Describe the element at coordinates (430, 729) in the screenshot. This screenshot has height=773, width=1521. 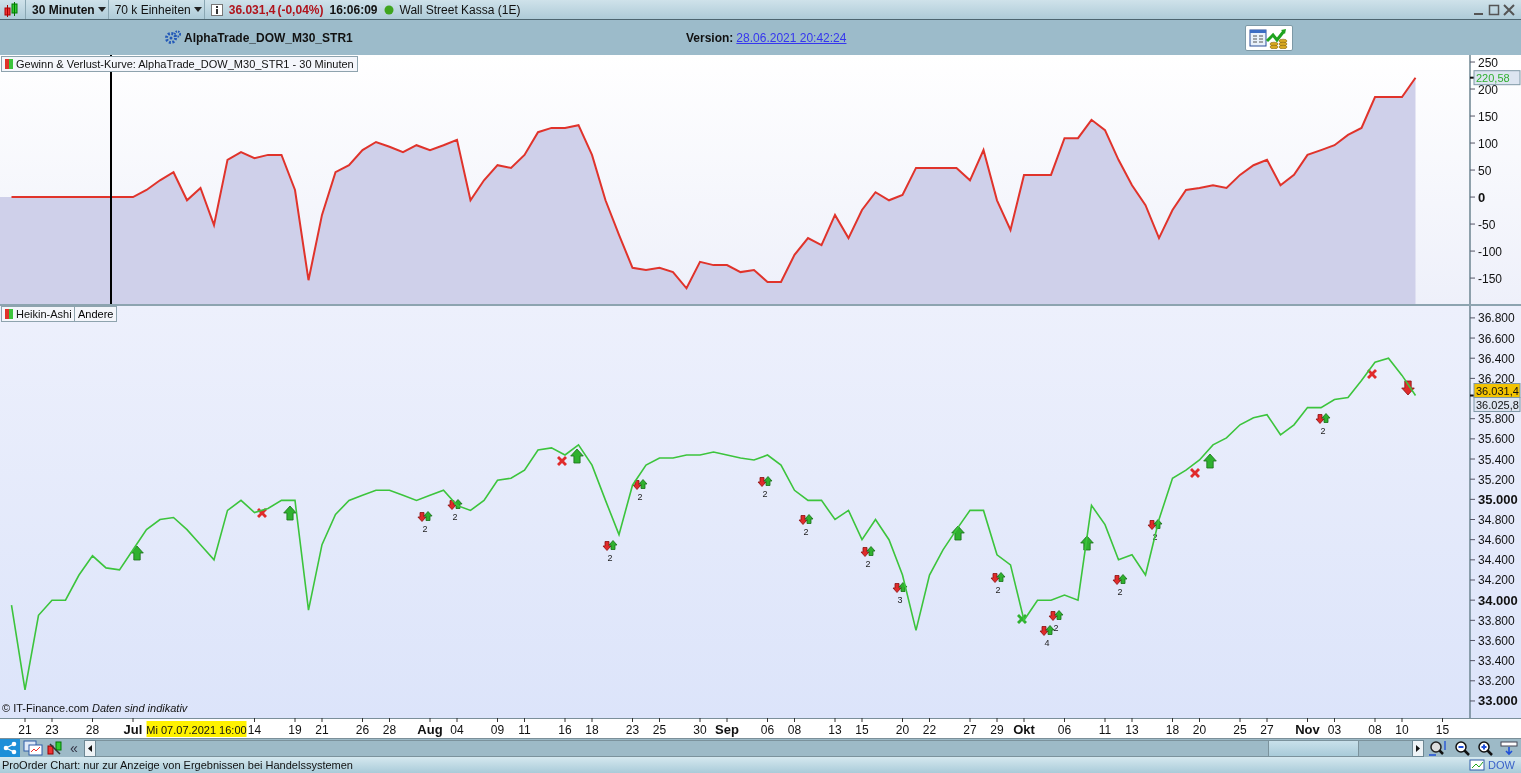
I see `axis-label: Aug` at that location.